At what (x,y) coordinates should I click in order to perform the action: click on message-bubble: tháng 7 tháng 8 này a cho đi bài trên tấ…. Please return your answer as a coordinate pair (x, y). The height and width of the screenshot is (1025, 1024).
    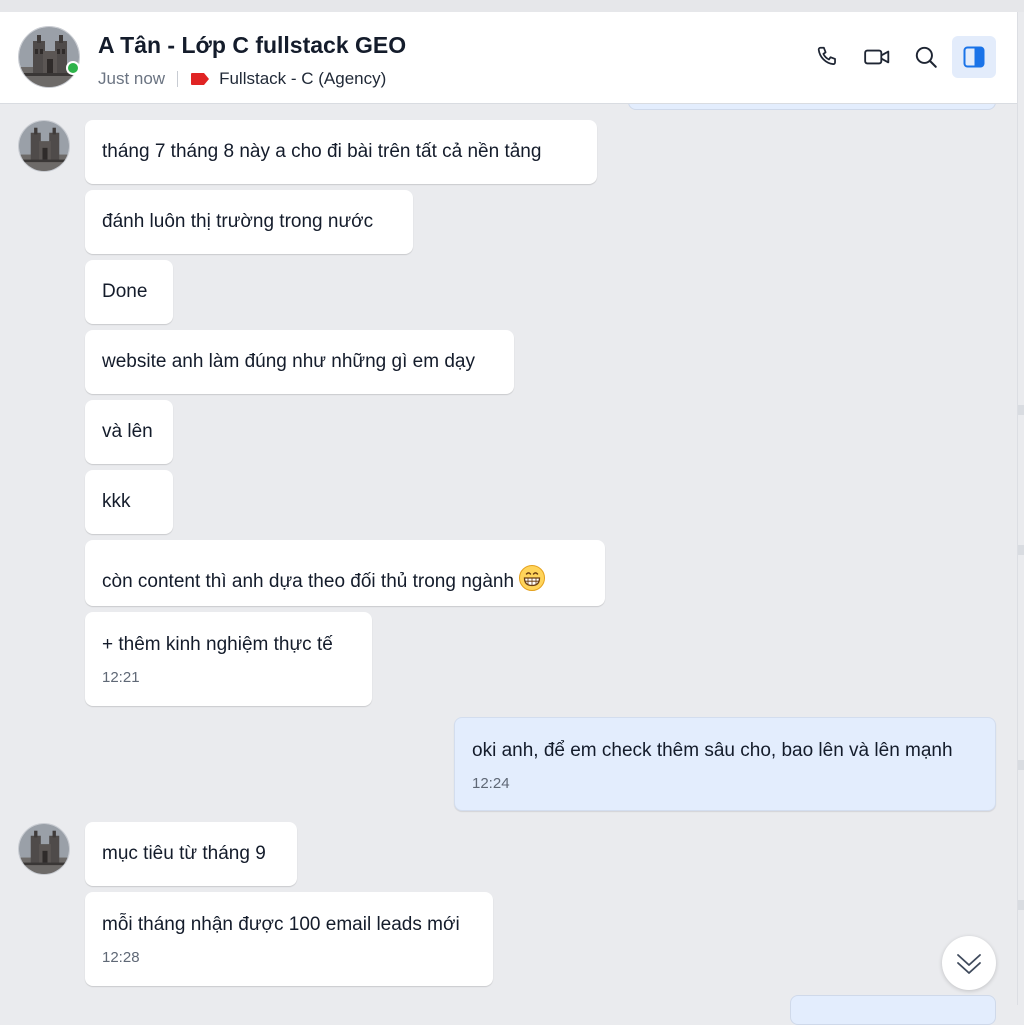
    Looking at the image, I should click on (341, 152).